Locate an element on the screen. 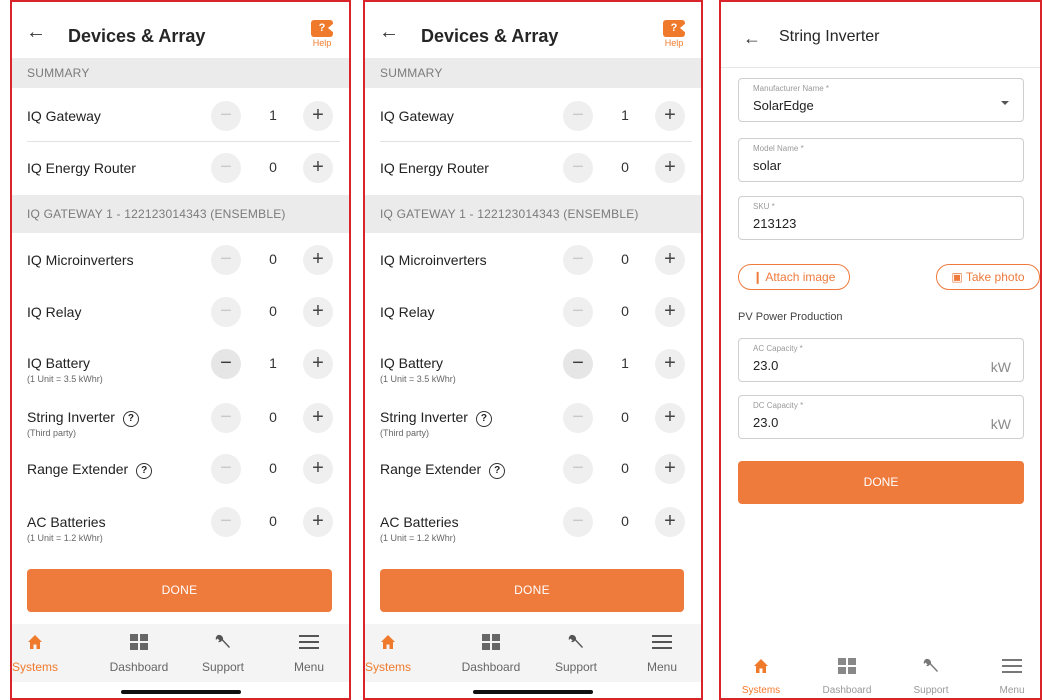 This screenshot has height=700, width=1042. model-name-field: Model Name * solar is located at coordinates (881, 160).